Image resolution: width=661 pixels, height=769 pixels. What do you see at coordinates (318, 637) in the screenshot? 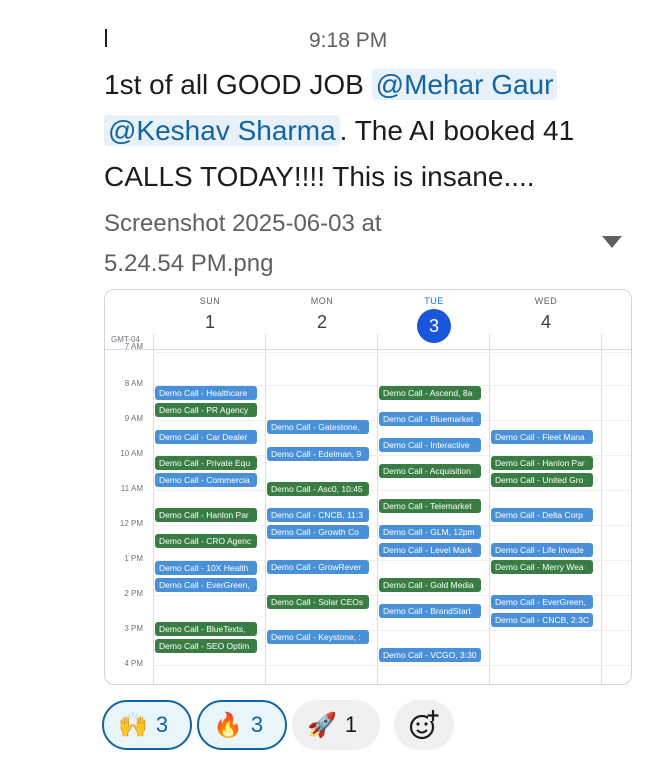
I see `calendar-event-mon: Demo Call - Keystone, :` at bounding box center [318, 637].